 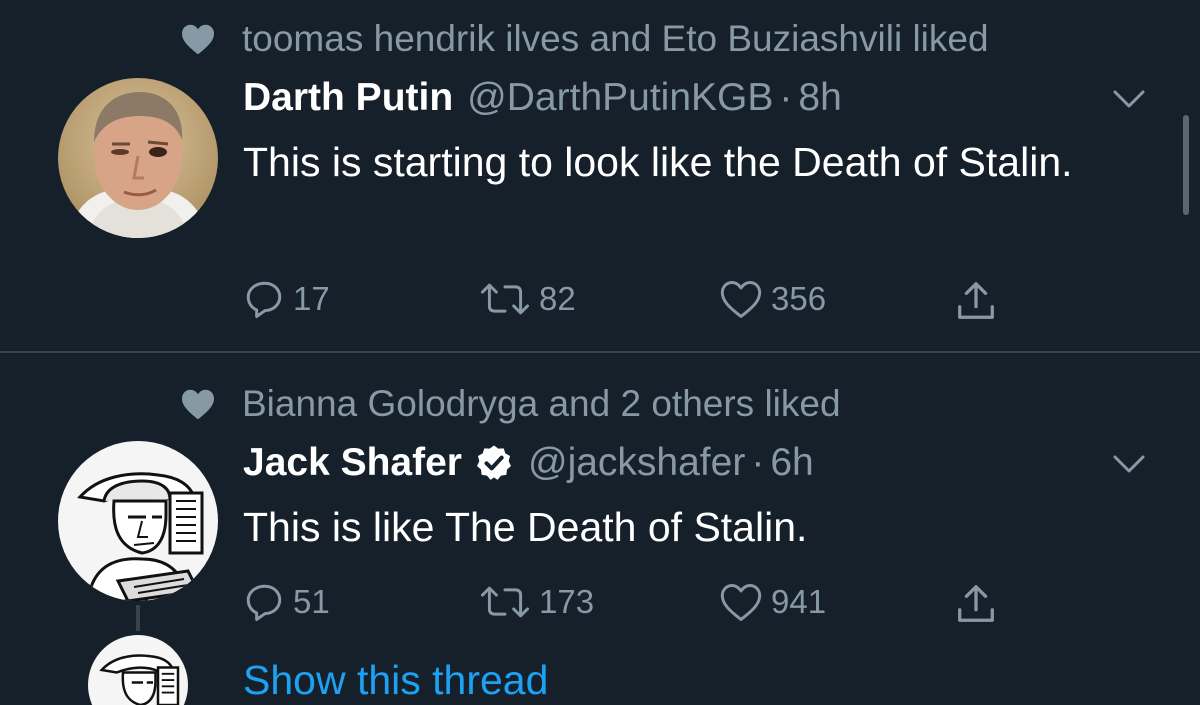 I want to click on handle: @jackshafer, so click(x=636, y=463).